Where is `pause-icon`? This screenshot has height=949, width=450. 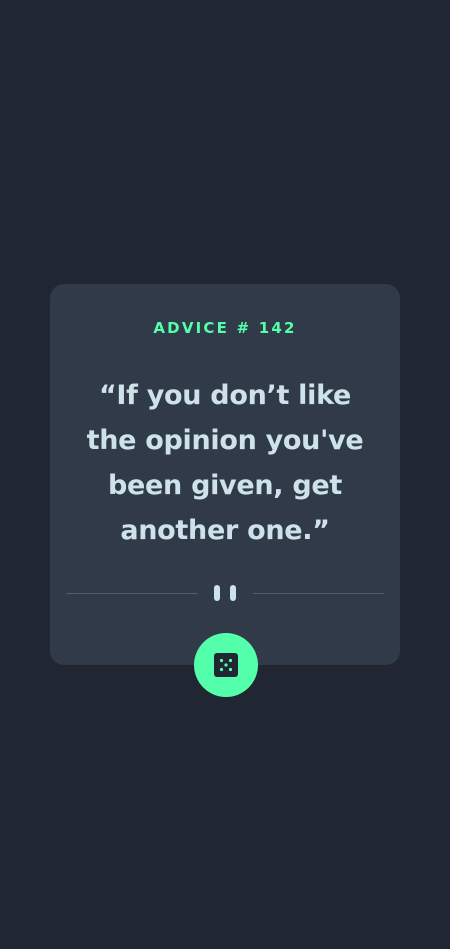 pause-icon is located at coordinates (225, 593).